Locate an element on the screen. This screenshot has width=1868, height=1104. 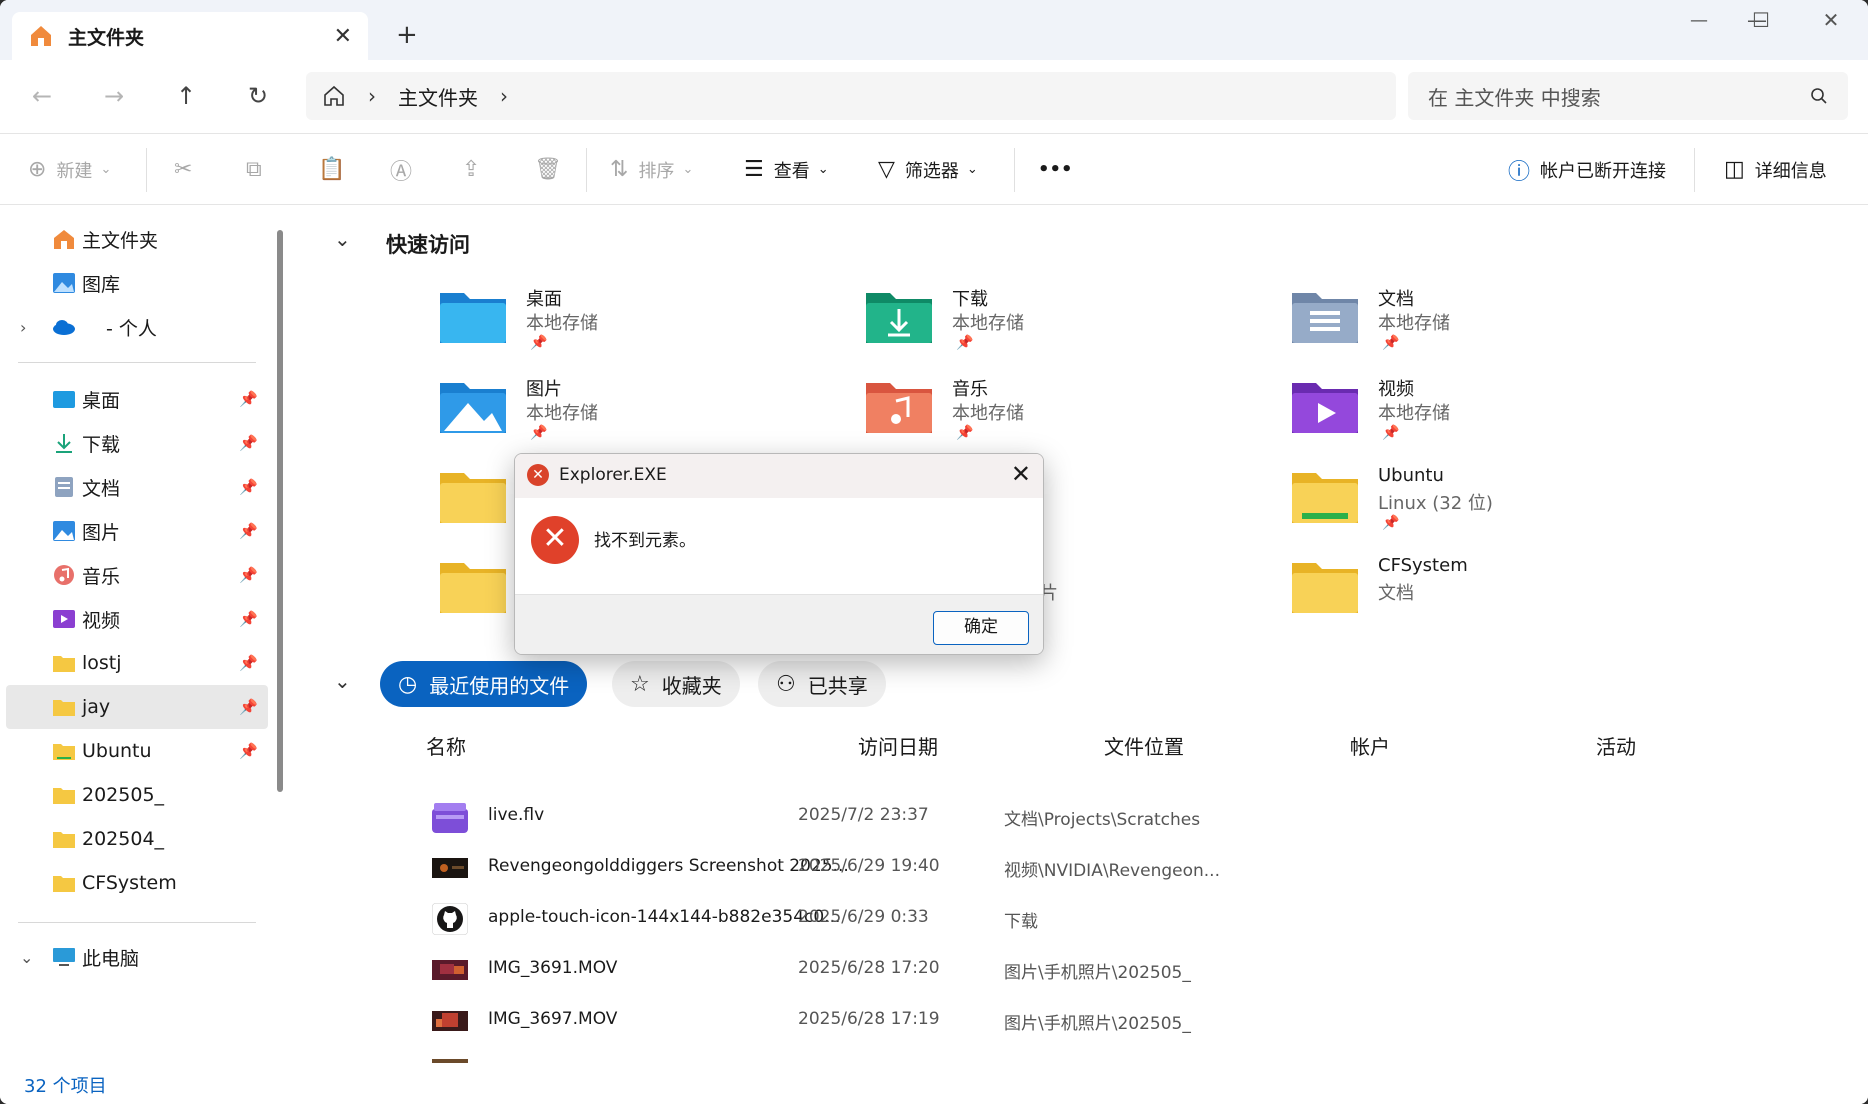
new-label: 新建 is located at coordinates (74, 171).